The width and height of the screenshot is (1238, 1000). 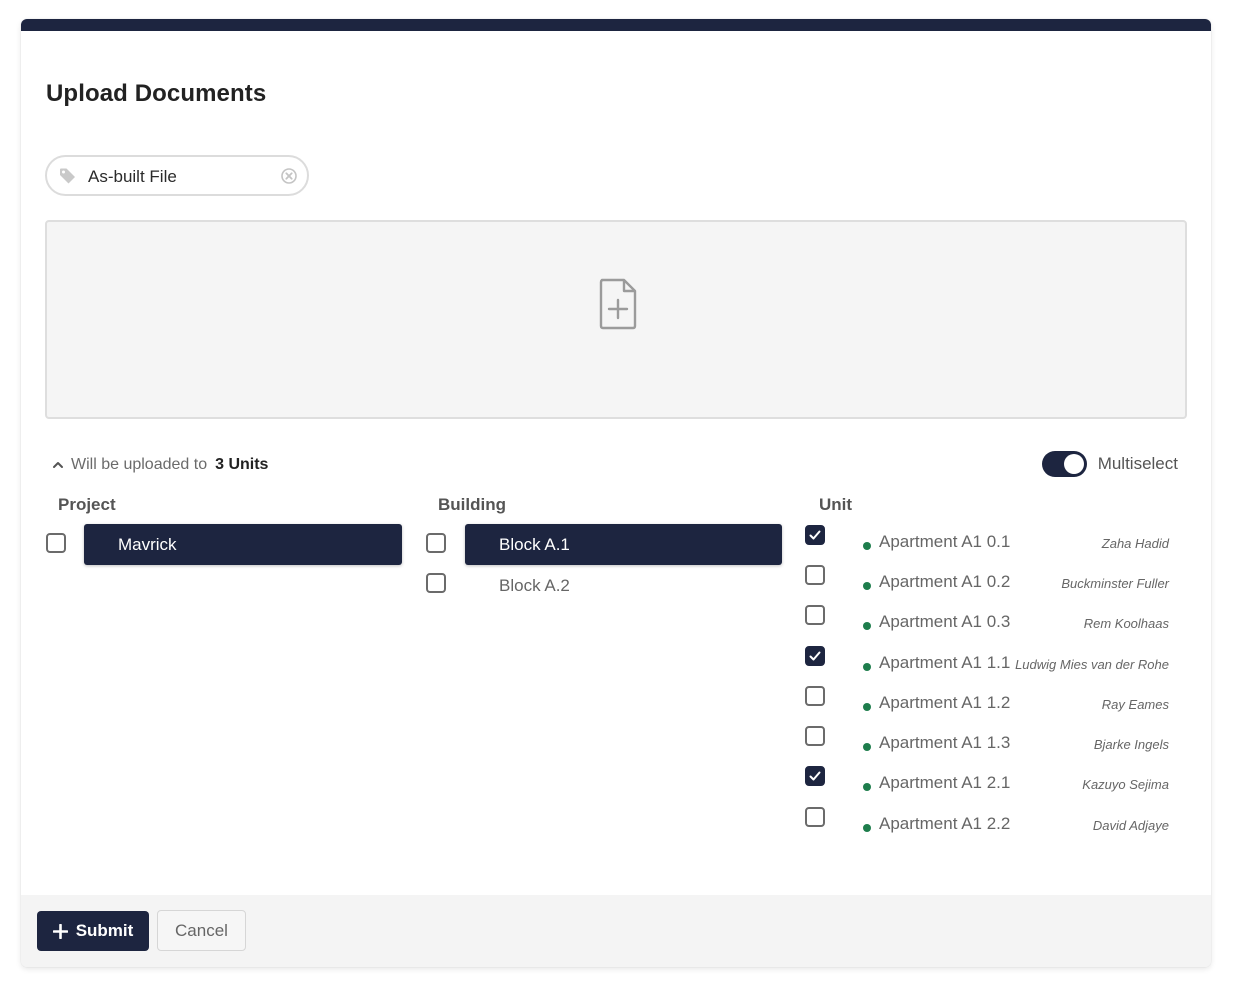 I want to click on building-item-label: Block A.2, so click(x=534, y=585).